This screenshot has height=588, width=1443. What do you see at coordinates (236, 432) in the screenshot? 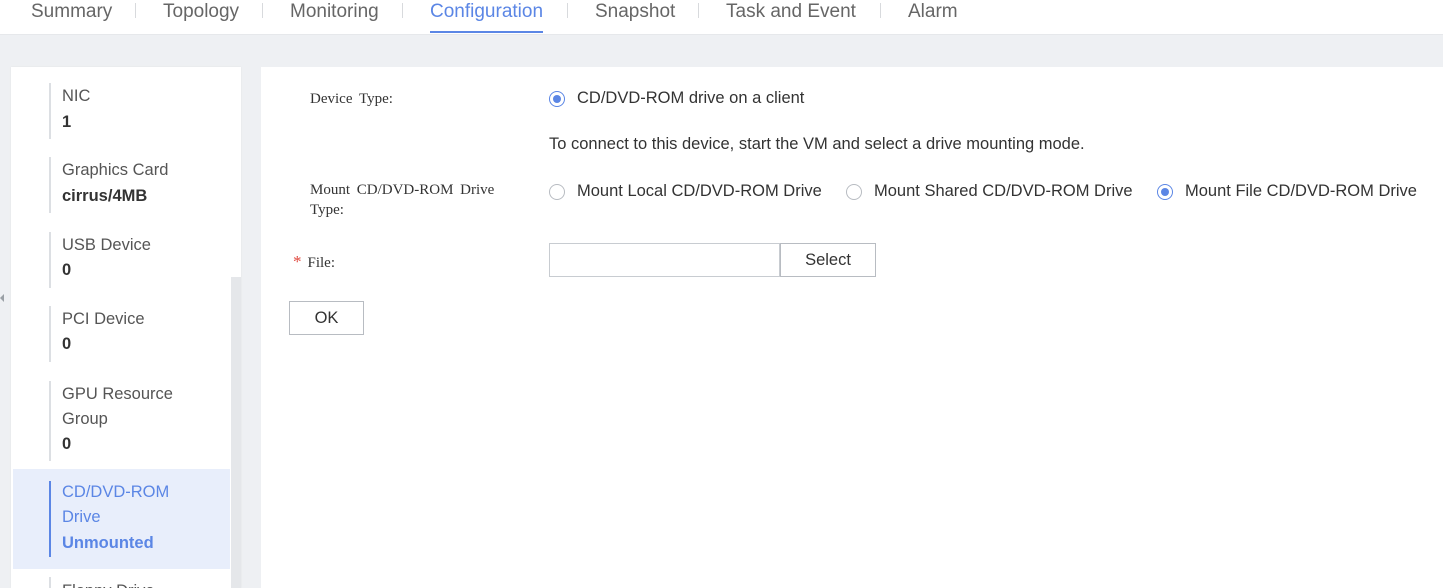
I see `sidebar-scrollbar` at bounding box center [236, 432].